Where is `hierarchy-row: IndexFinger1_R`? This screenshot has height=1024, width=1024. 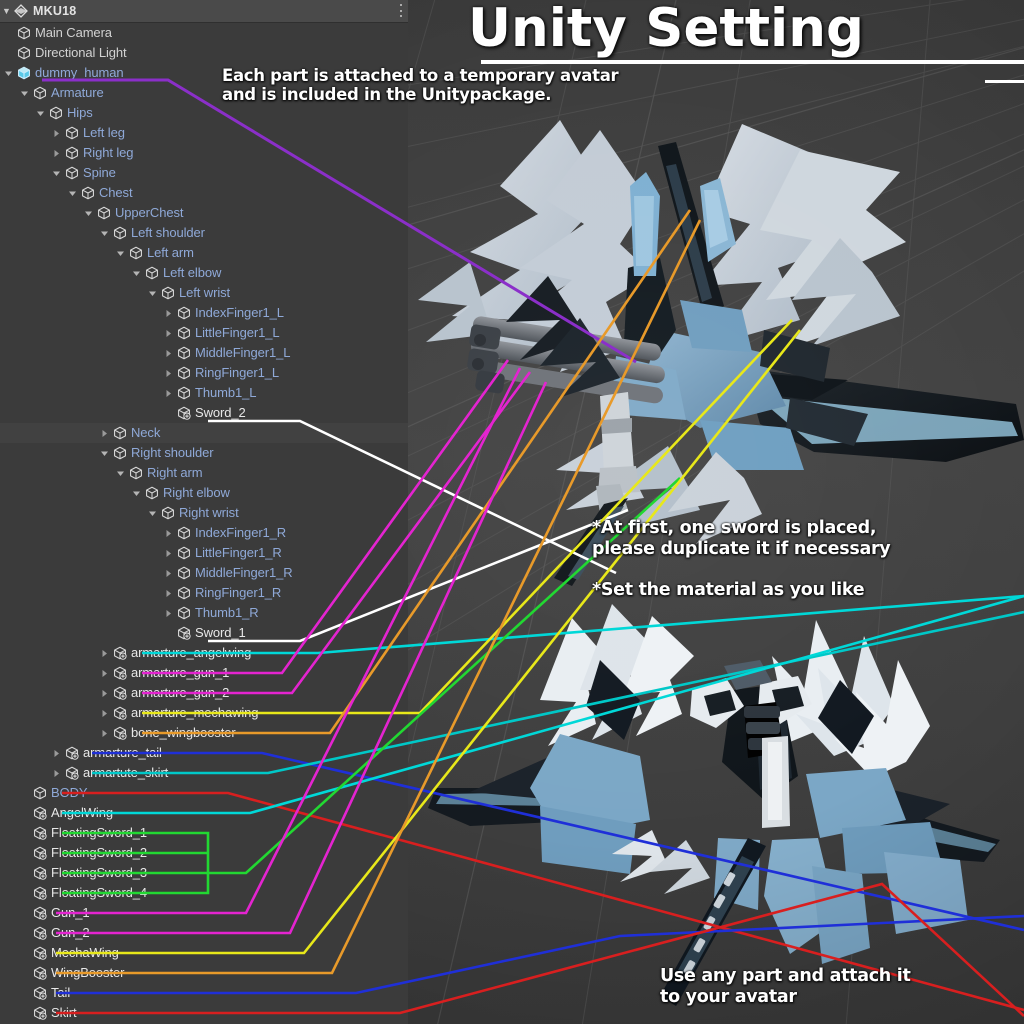 hierarchy-row: IndexFinger1_R is located at coordinates (204, 533).